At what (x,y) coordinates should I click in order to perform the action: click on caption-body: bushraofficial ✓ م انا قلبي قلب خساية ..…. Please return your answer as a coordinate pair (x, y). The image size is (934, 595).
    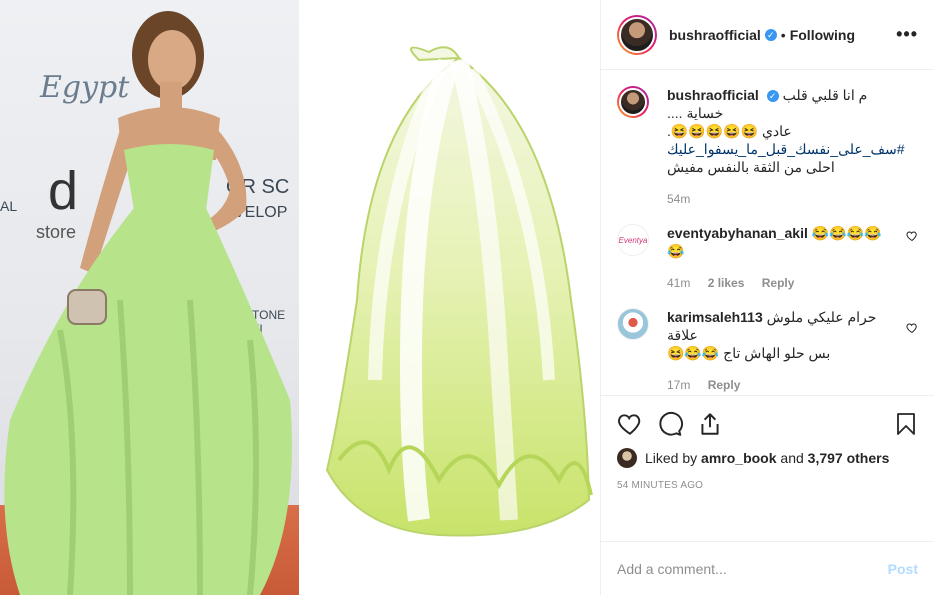
    Looking at the image, I should click on (797, 147).